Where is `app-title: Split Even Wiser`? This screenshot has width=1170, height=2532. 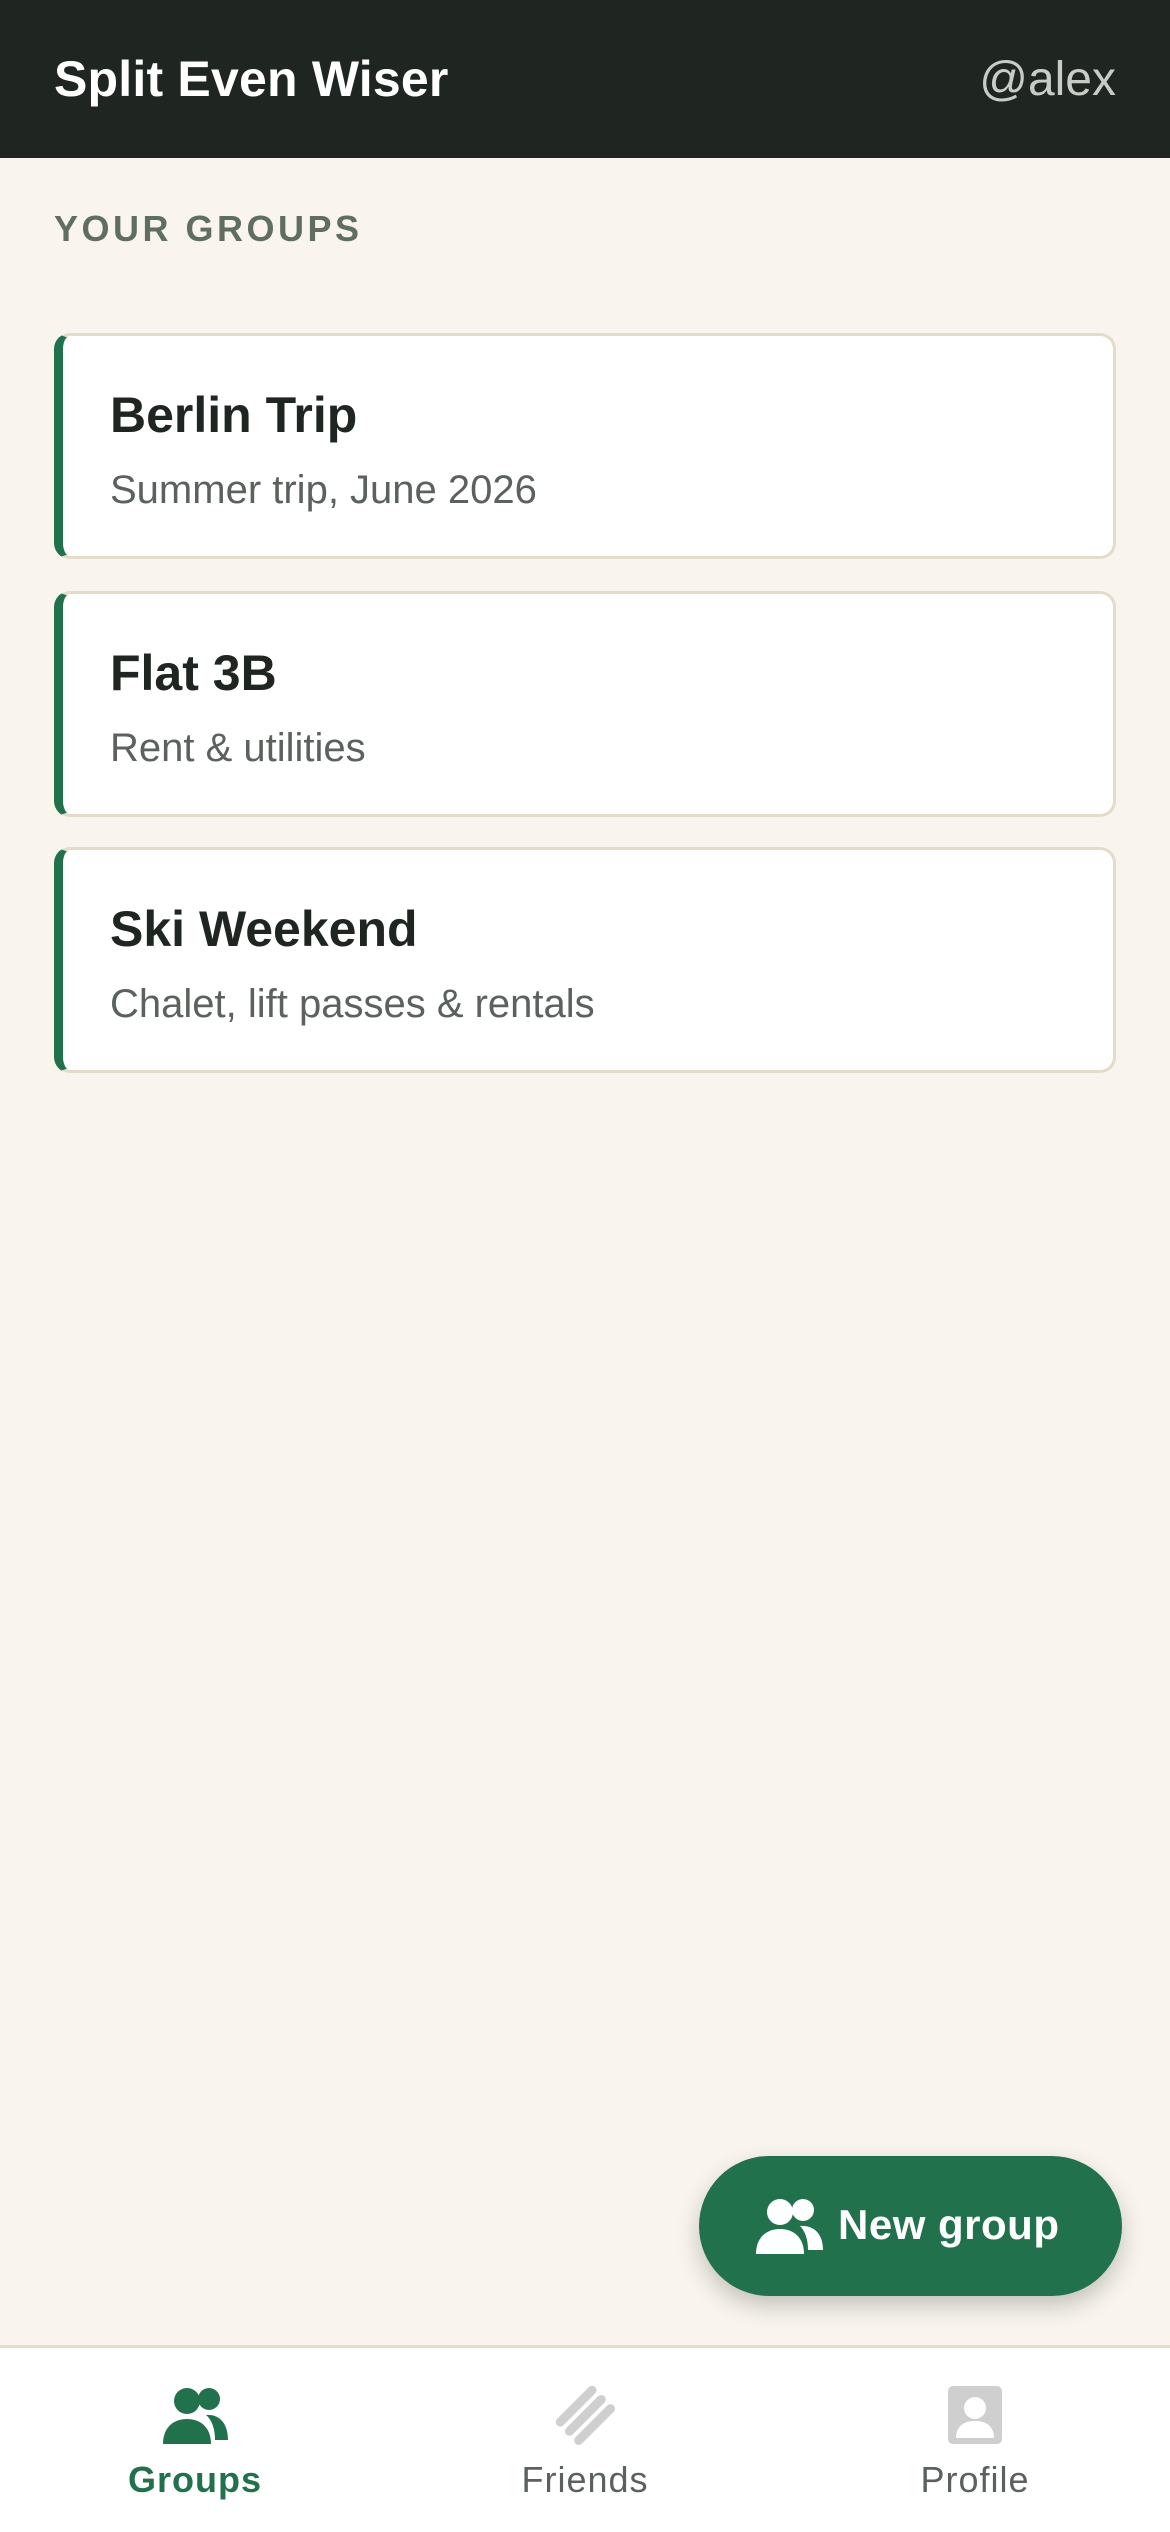 app-title: Split Even Wiser is located at coordinates (251, 79).